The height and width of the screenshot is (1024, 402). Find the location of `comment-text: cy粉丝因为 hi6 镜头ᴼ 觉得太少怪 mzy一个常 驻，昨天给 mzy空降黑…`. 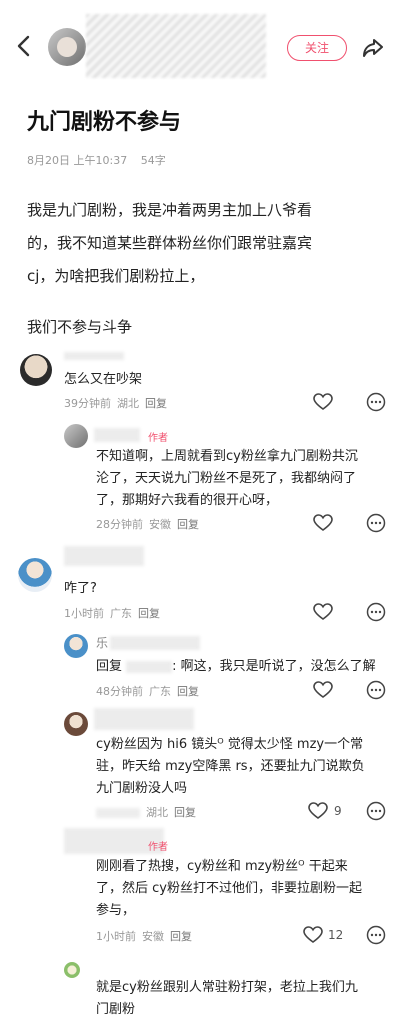

comment-text: cy粉丝因为 hi6 镜头ᴼ 觉得太少怪 mzy一个常 驻，昨天给 mzy空降黑… is located at coordinates (230, 767).